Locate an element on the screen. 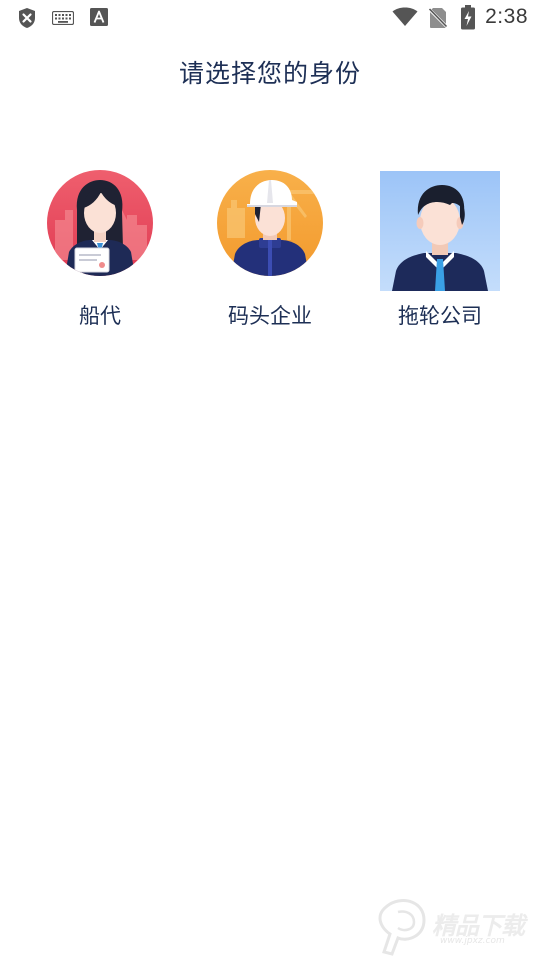  status-time: 2:38 is located at coordinates (506, 16).